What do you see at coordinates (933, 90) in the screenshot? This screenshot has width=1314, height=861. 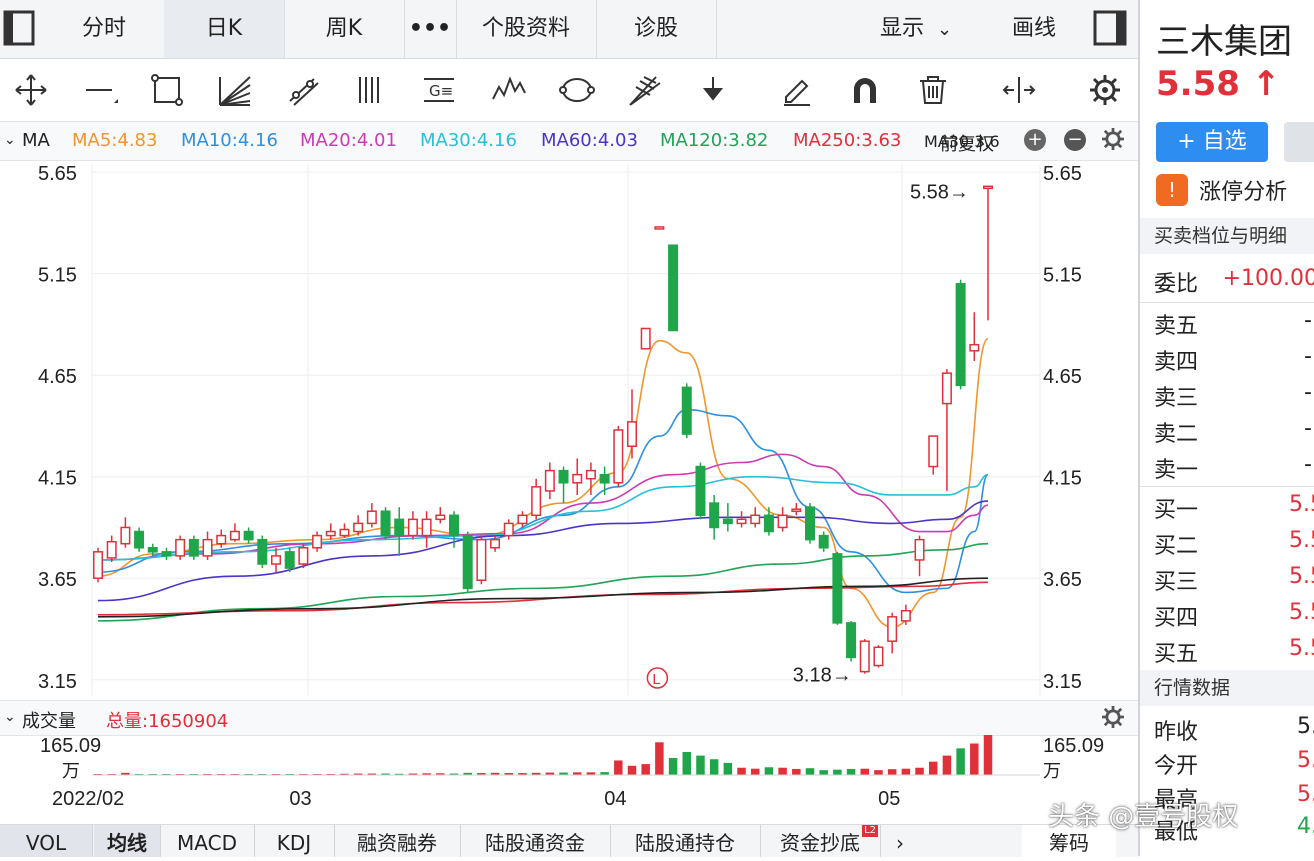 I see `trash-icon` at bounding box center [933, 90].